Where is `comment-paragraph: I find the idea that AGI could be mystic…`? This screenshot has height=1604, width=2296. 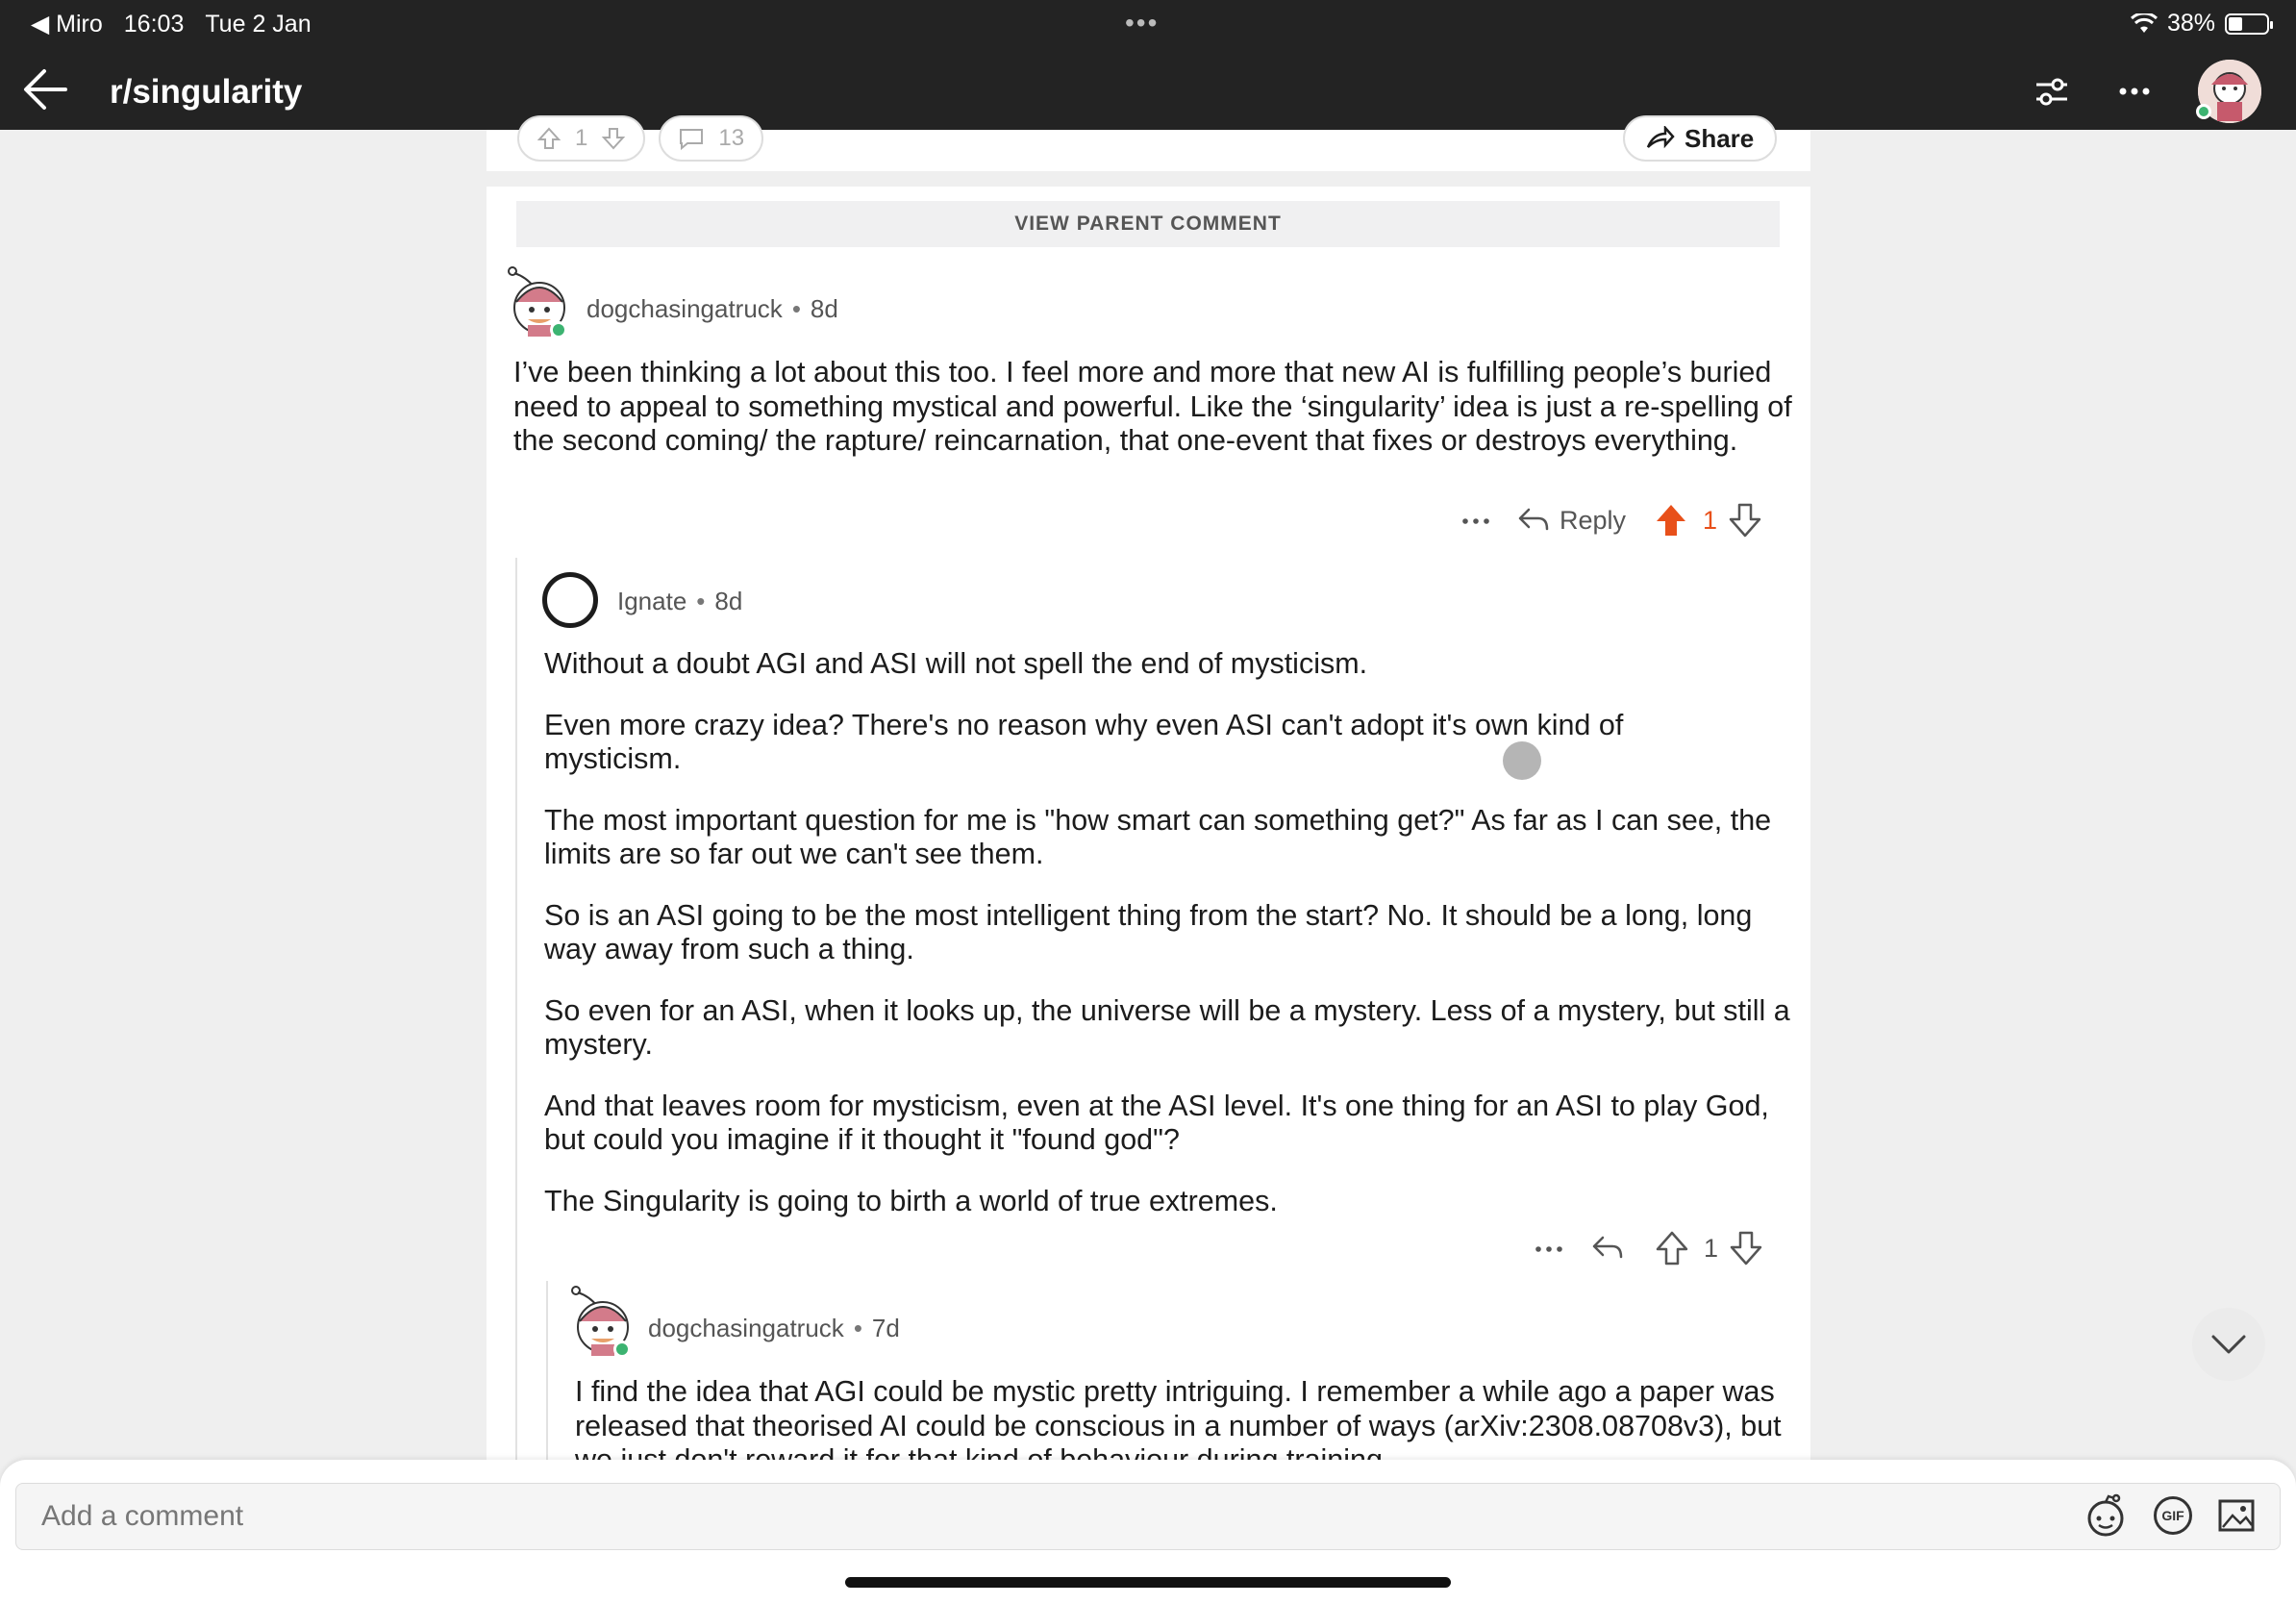
comment-paragraph: I find the idea that AGI could be mystic… is located at coordinates (1178, 1418).